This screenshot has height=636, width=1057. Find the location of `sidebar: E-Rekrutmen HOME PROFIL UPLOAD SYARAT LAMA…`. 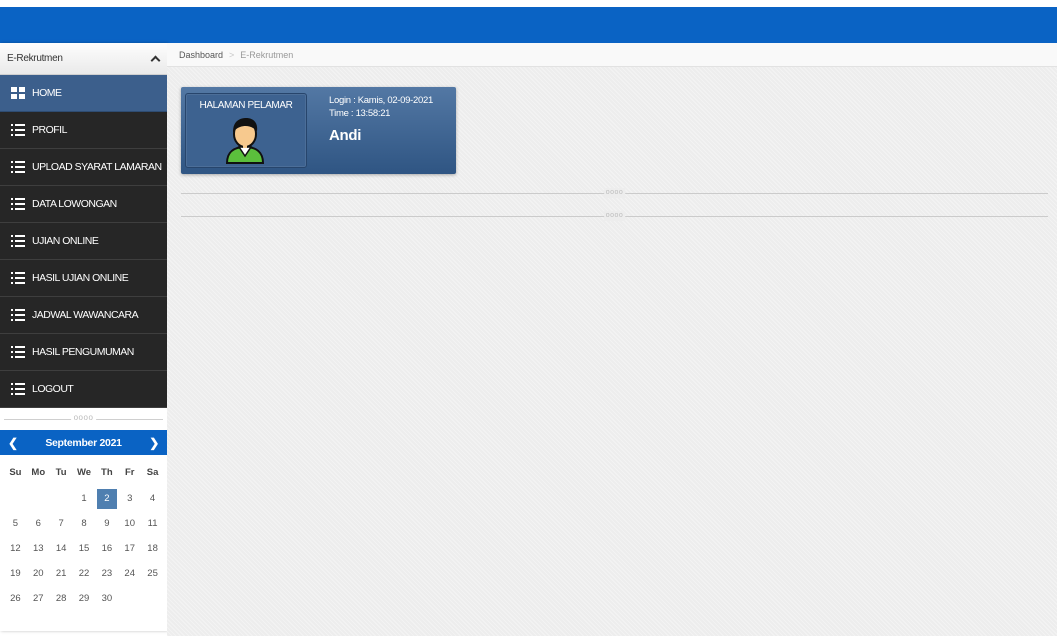

sidebar: E-Rekrutmen HOME PROFIL UPLOAD SYARAT LAMA… is located at coordinates (83, 337).